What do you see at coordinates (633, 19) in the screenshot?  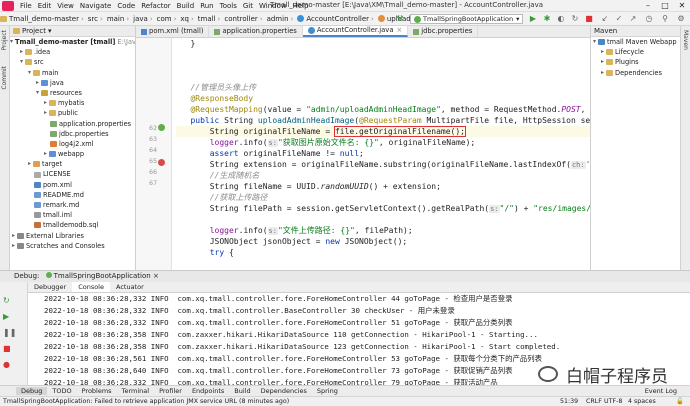 I see `git-push-icon: ↗` at bounding box center [633, 19].